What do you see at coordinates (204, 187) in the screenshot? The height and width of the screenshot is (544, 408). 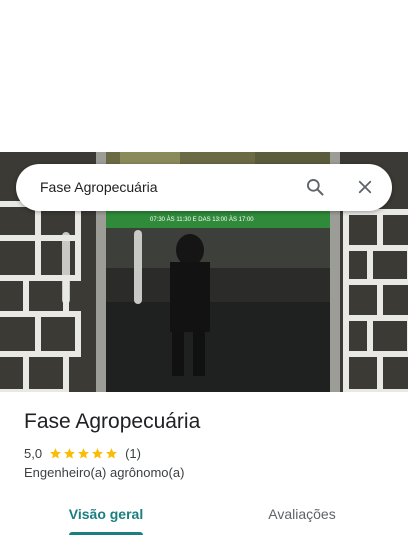 I see `search-bar: Fase Agropecuária` at bounding box center [204, 187].